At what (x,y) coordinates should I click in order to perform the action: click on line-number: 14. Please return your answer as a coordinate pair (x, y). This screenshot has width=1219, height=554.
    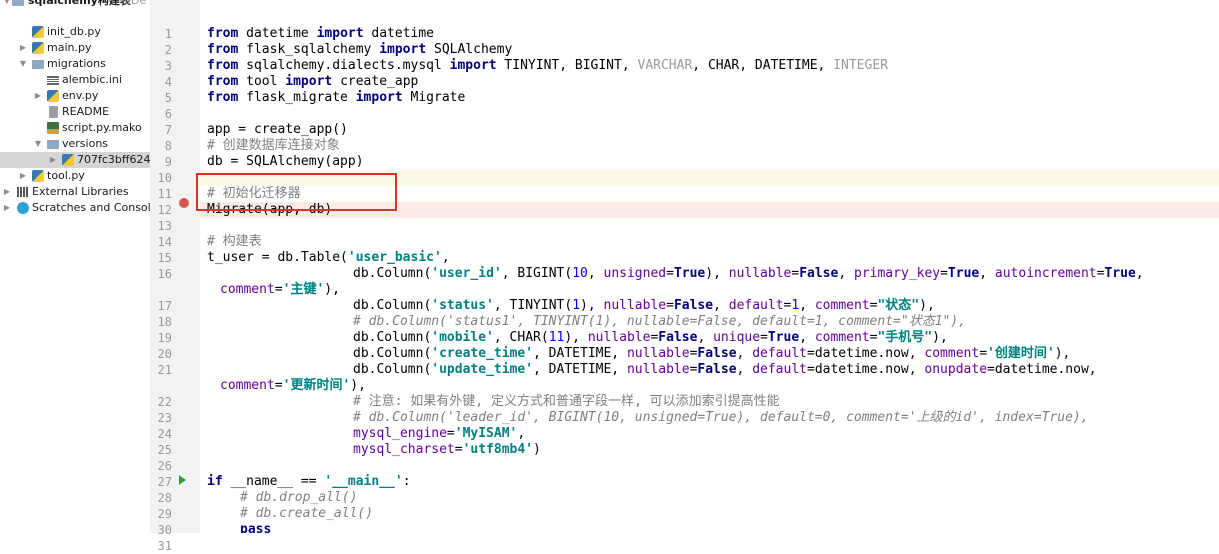
    Looking at the image, I should click on (164, 242).